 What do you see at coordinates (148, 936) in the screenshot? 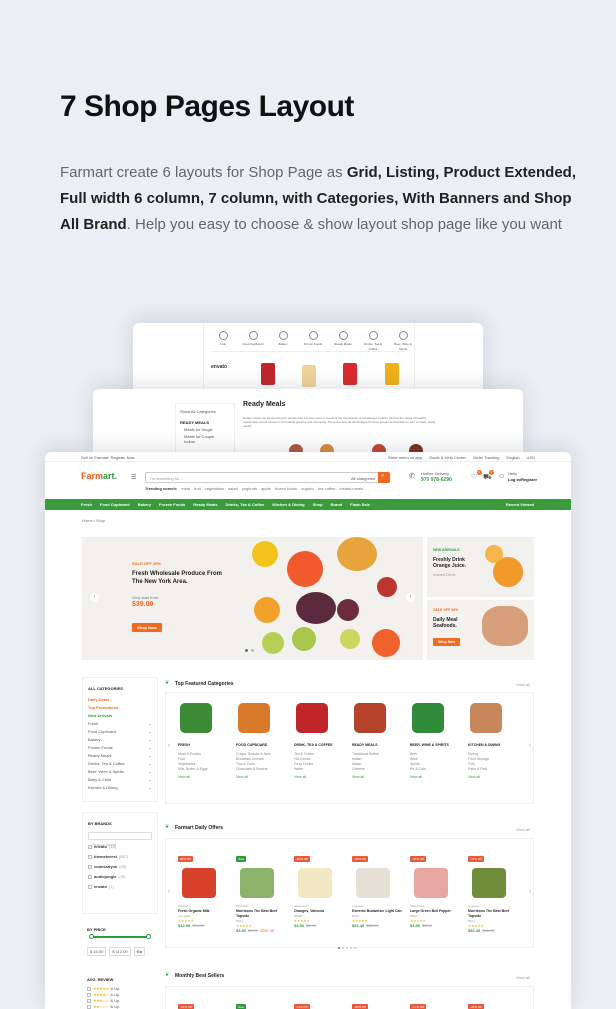
I see `slider-handle` at bounding box center [148, 936].